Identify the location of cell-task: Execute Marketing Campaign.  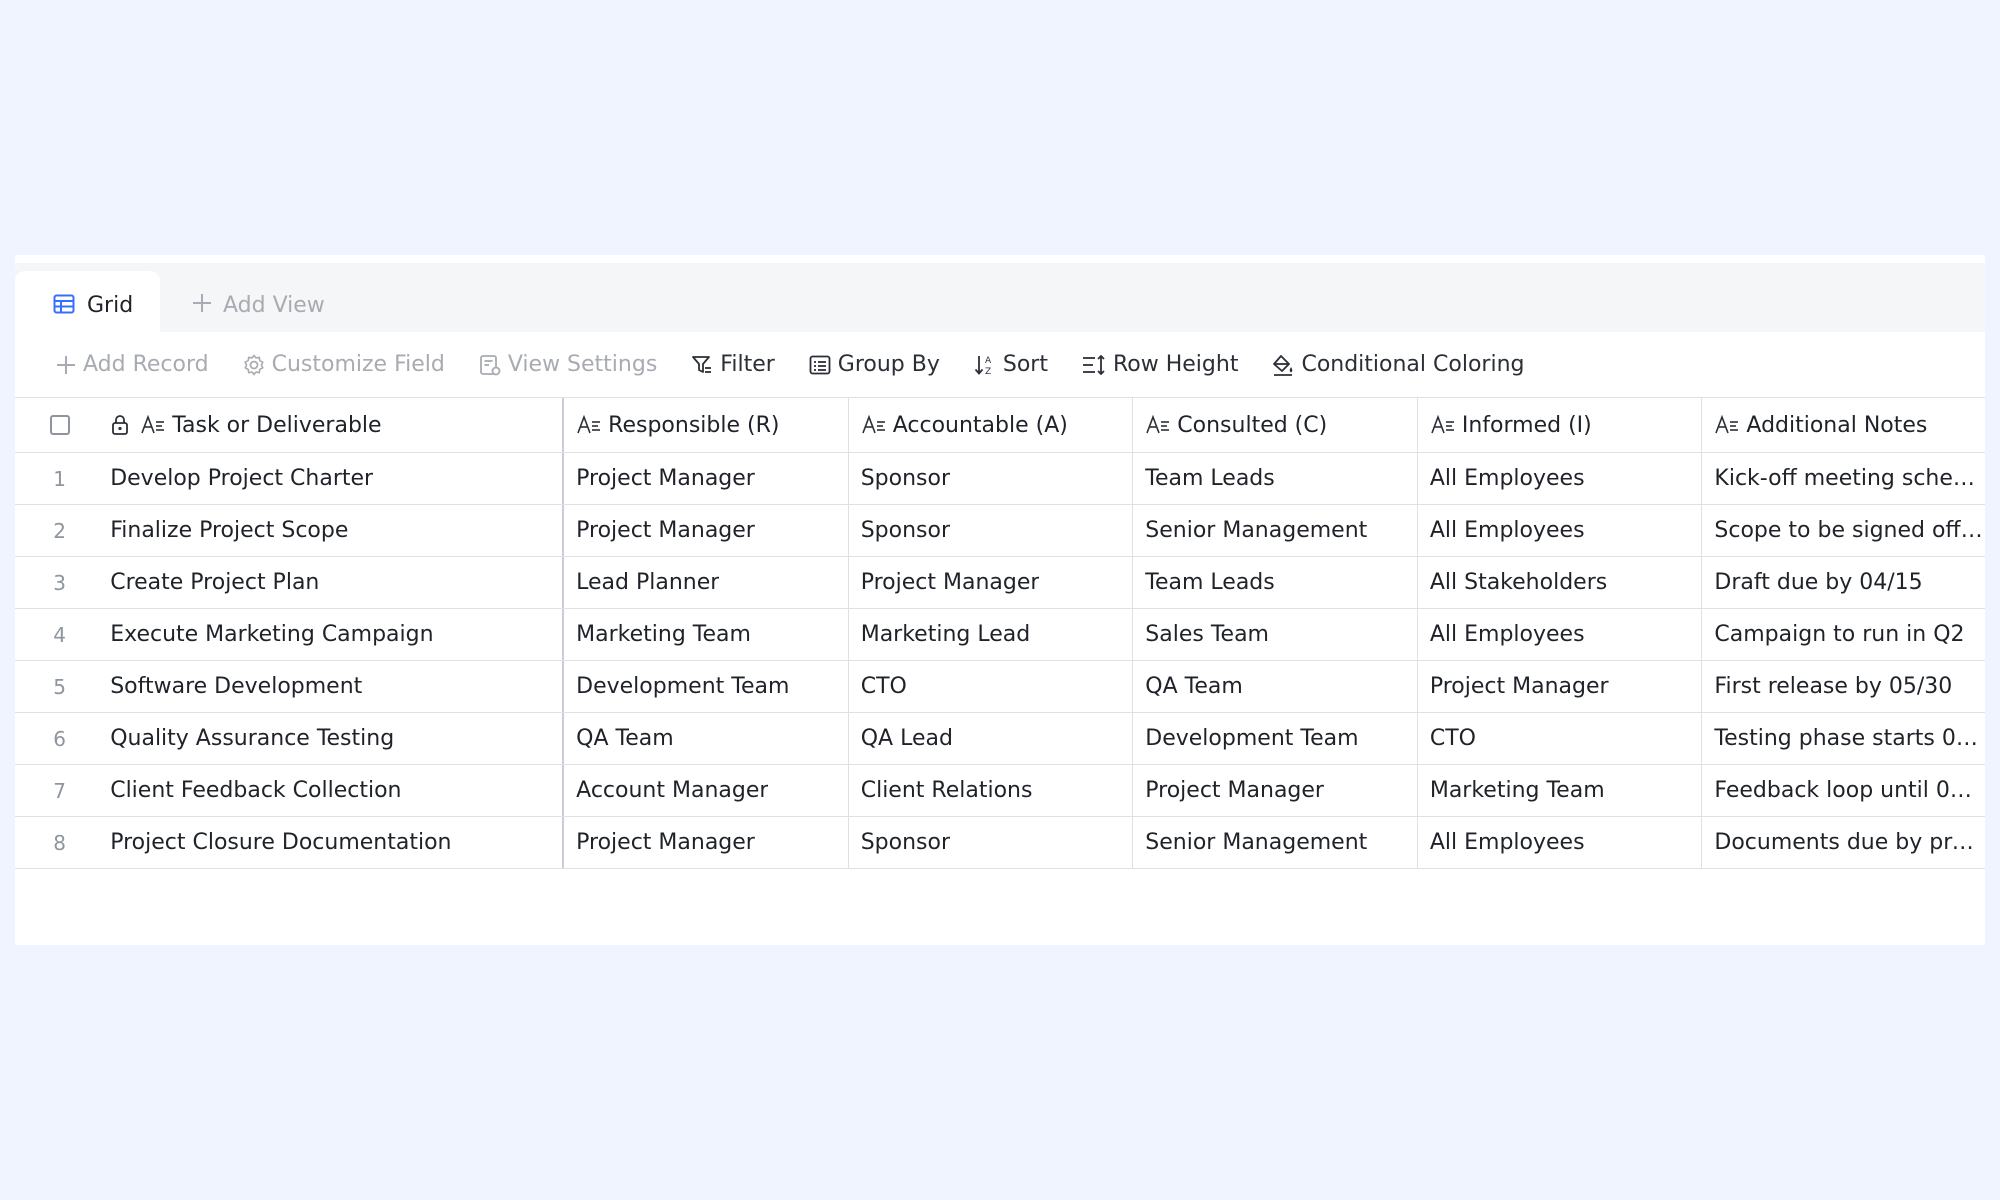
(334, 634).